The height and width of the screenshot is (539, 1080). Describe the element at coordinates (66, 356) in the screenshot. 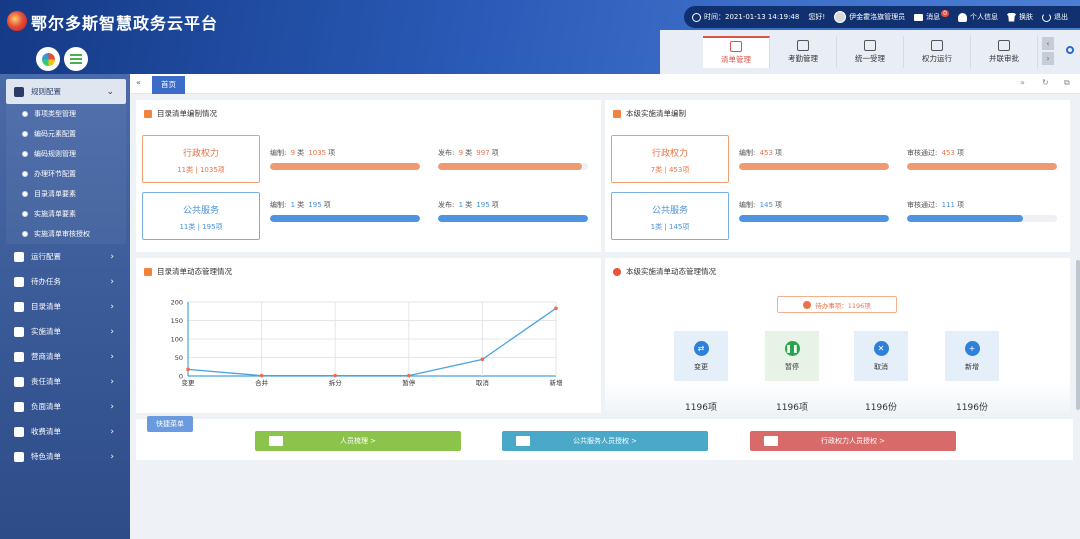

I see `sidebar-group-business: 营商清单 ›` at that location.